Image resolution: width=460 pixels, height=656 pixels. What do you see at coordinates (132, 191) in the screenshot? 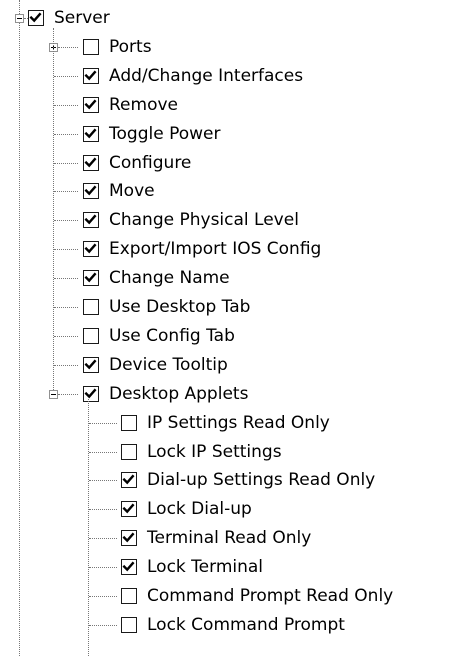
I see `node-label: Move` at bounding box center [132, 191].